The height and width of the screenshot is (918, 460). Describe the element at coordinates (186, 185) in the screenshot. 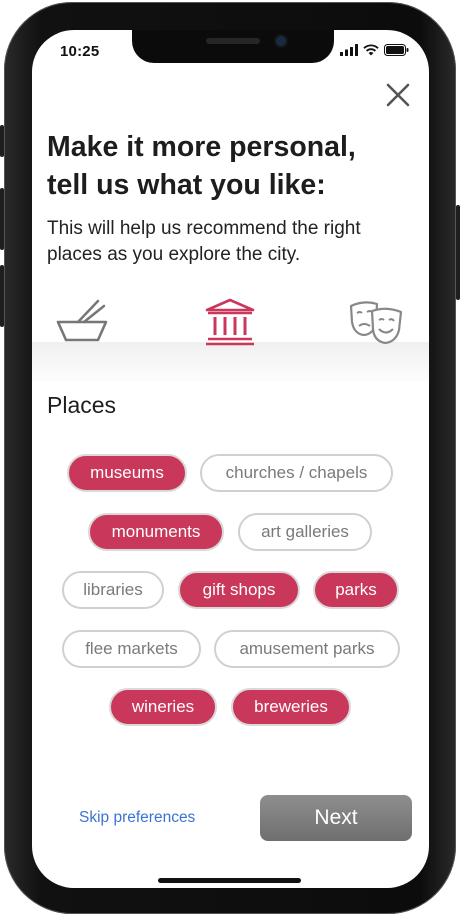

I see `title-line: tell us what you like:` at that location.